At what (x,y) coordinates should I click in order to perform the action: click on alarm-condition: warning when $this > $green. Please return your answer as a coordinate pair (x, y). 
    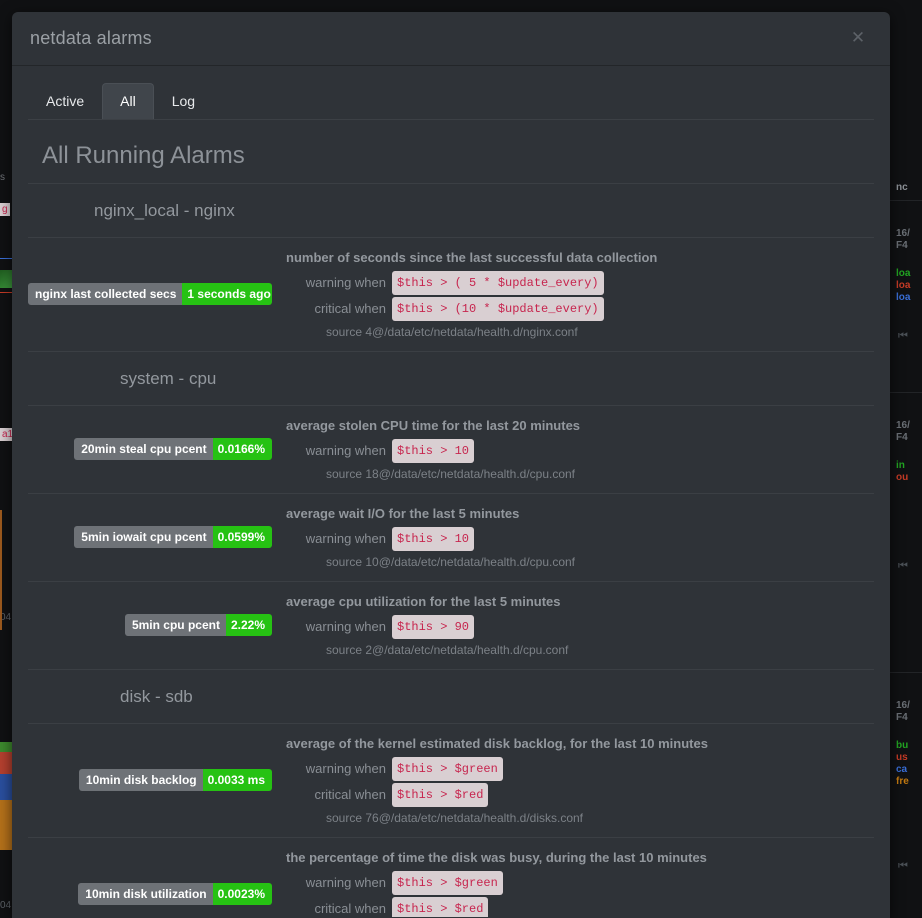
    Looking at the image, I should click on (579, 769).